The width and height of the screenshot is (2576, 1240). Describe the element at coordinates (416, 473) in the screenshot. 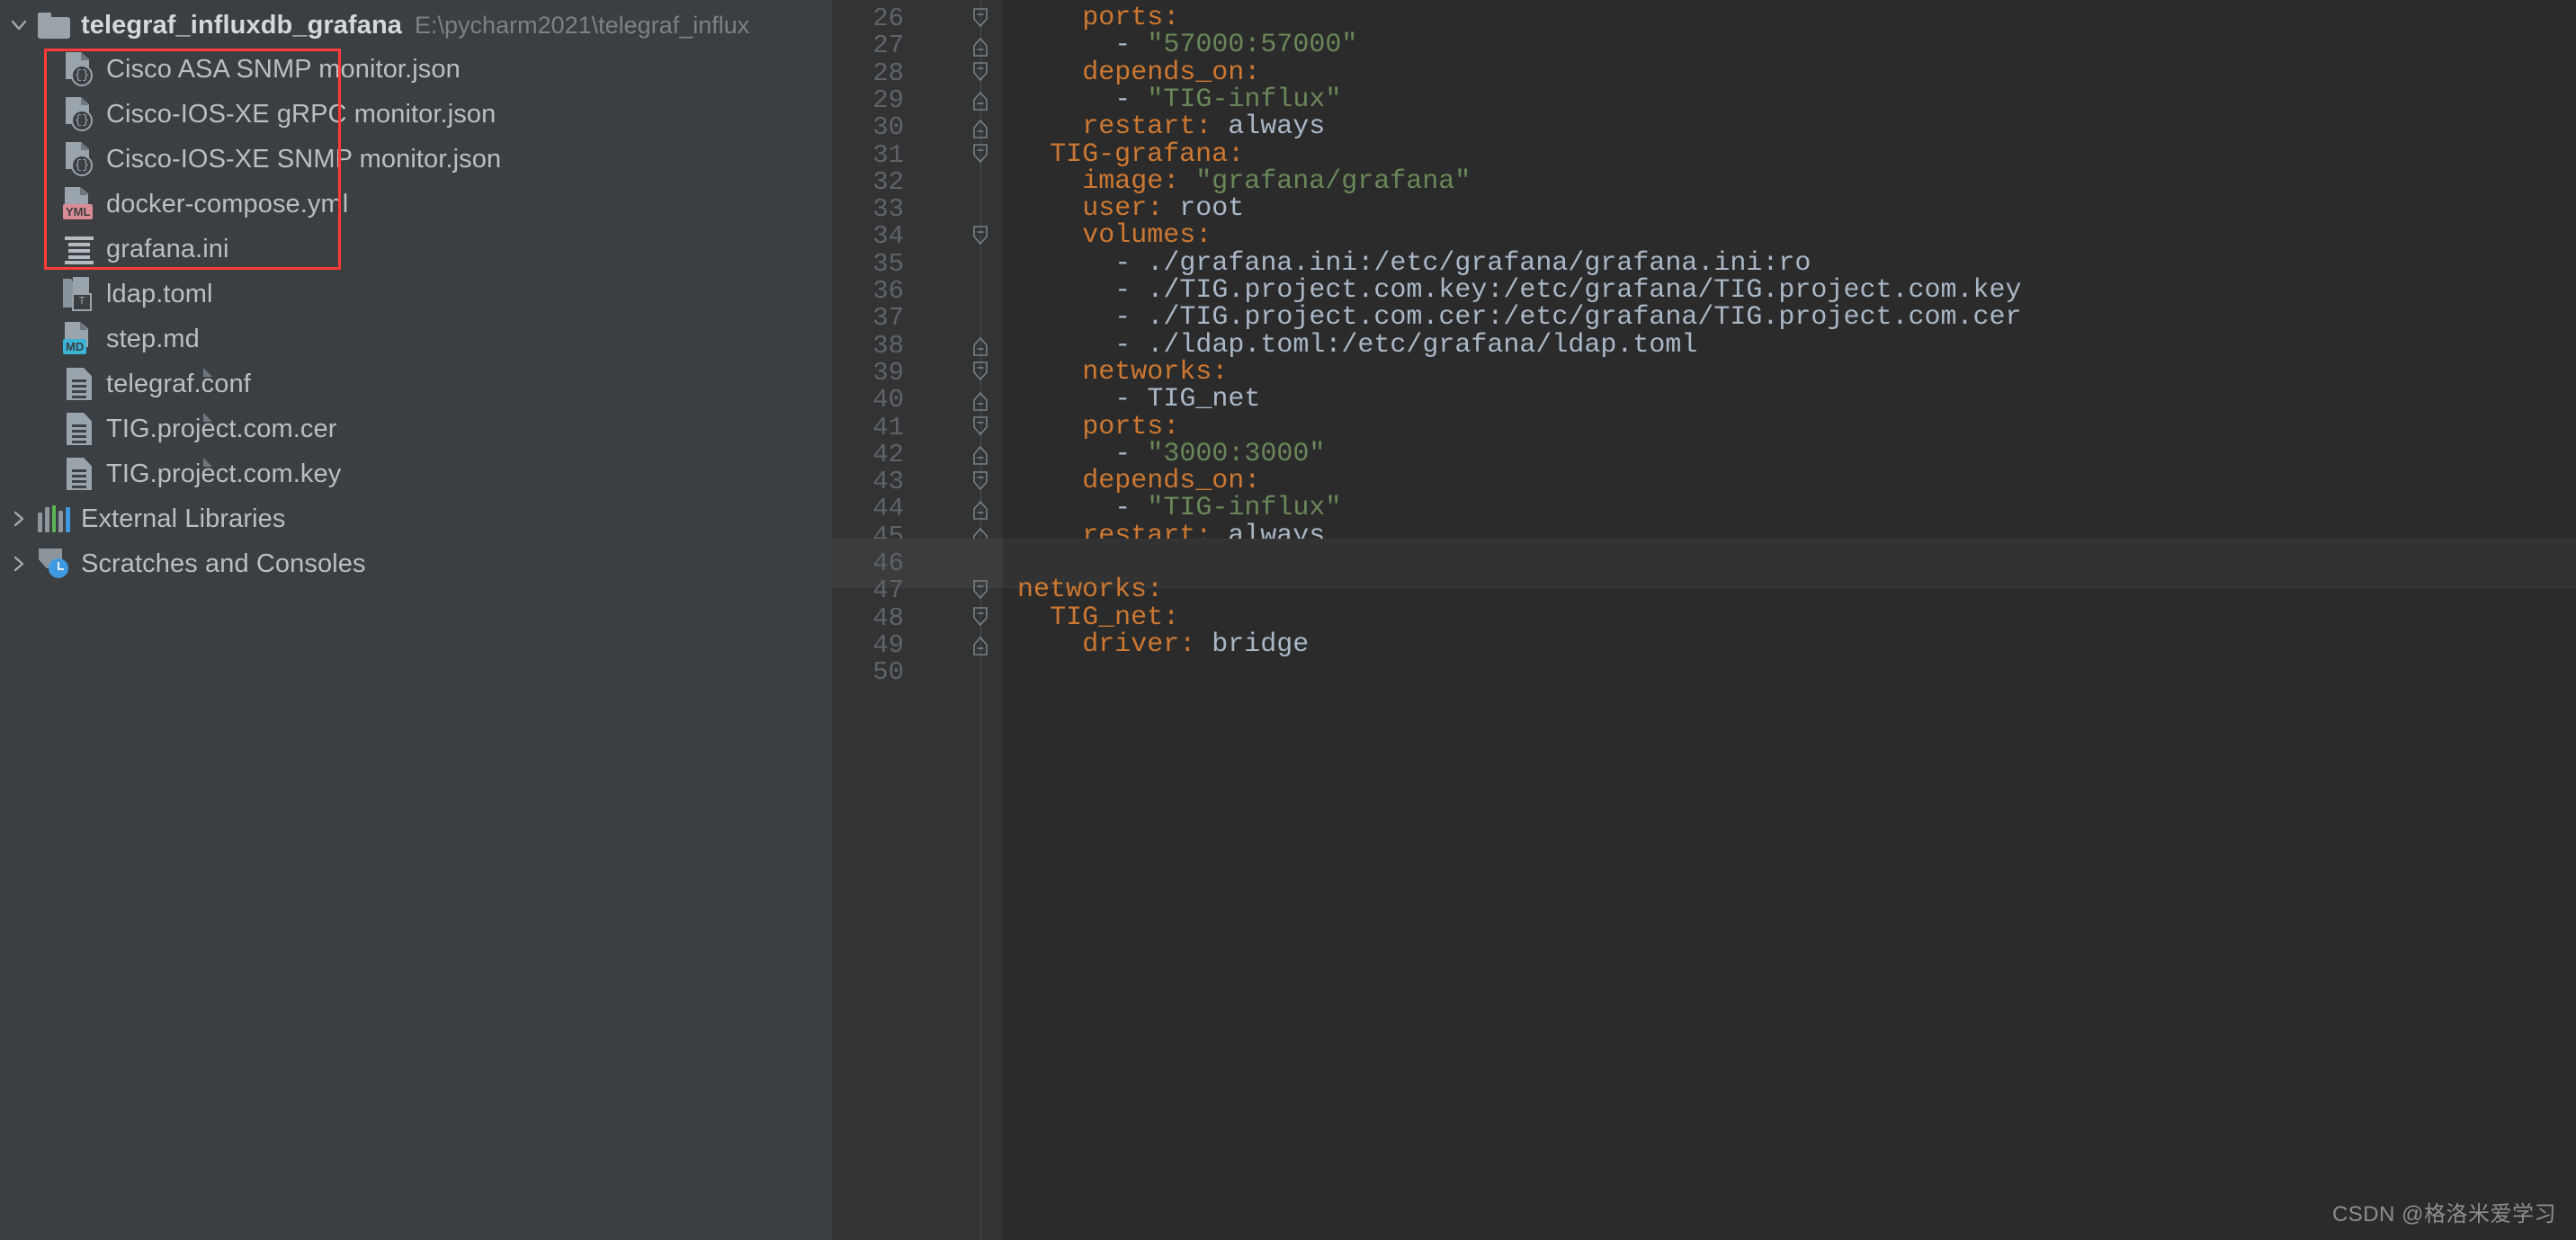

I see `tree-file-row: TIG.project.com.key` at that location.